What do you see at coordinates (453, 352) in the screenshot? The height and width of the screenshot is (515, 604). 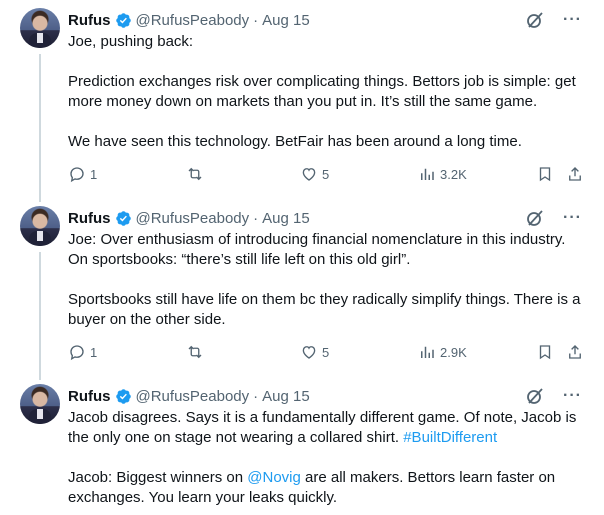 I see `views-count: 2.9K` at bounding box center [453, 352].